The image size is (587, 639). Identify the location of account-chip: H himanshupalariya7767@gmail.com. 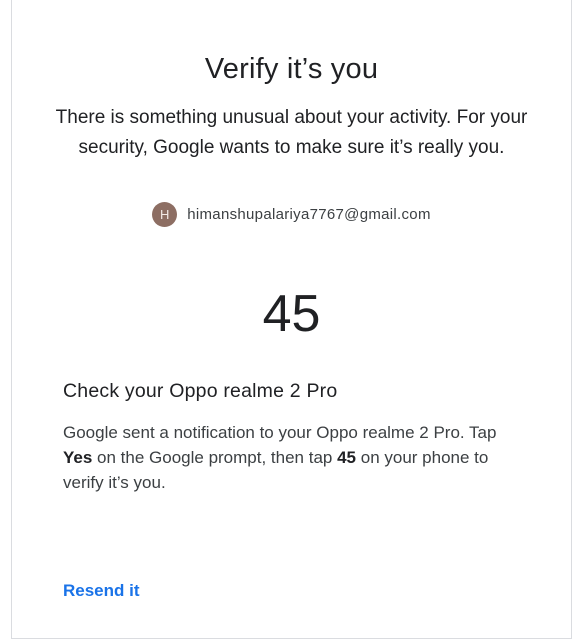
(291, 214).